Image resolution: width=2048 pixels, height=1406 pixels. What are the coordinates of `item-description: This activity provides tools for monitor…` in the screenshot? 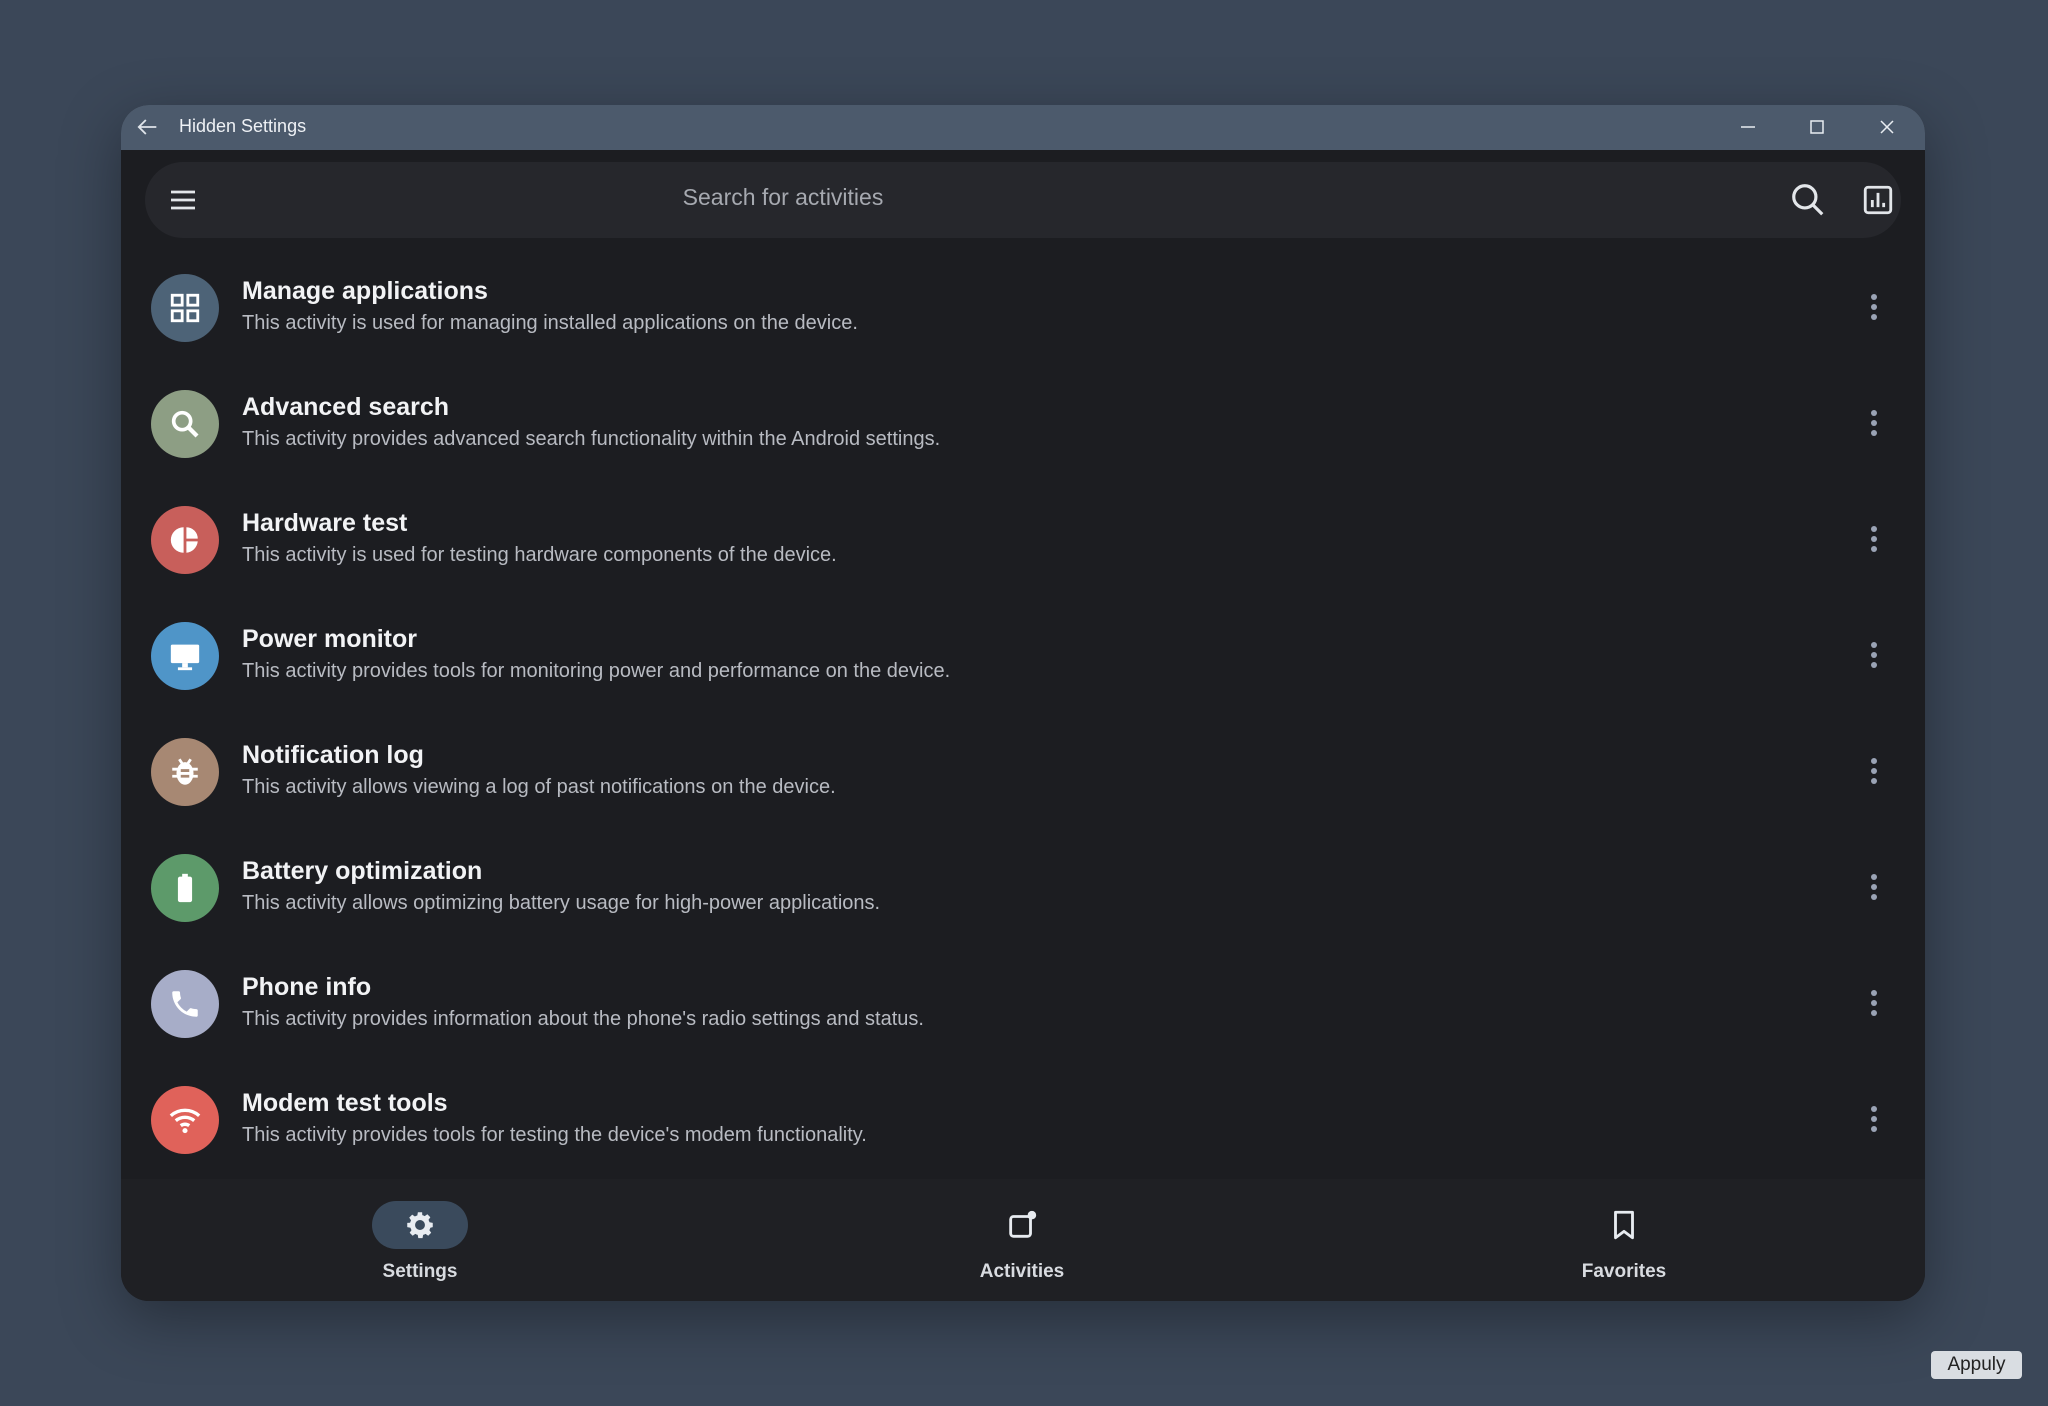 It's located at (596, 671).